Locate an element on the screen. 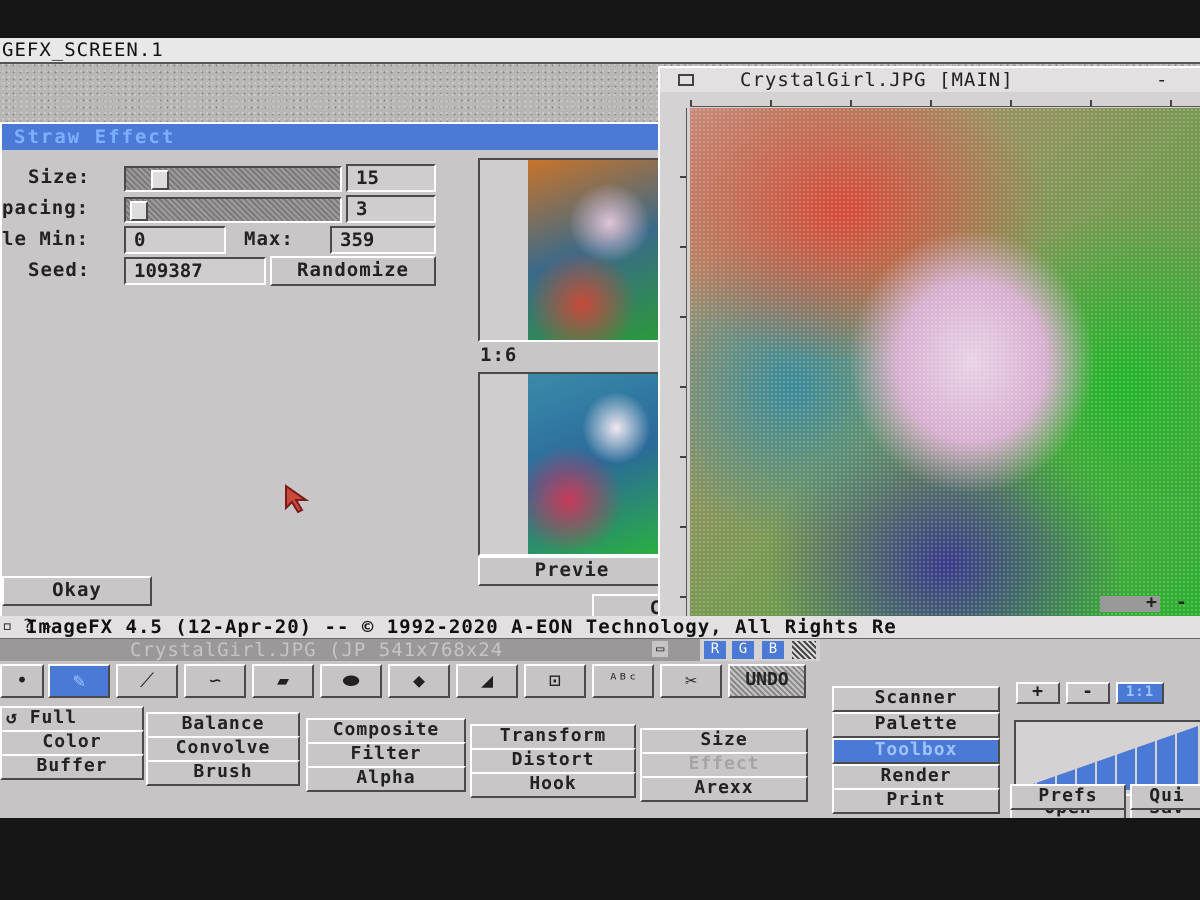 The image size is (1200, 900). seed-value: 109387 is located at coordinates (168, 271).